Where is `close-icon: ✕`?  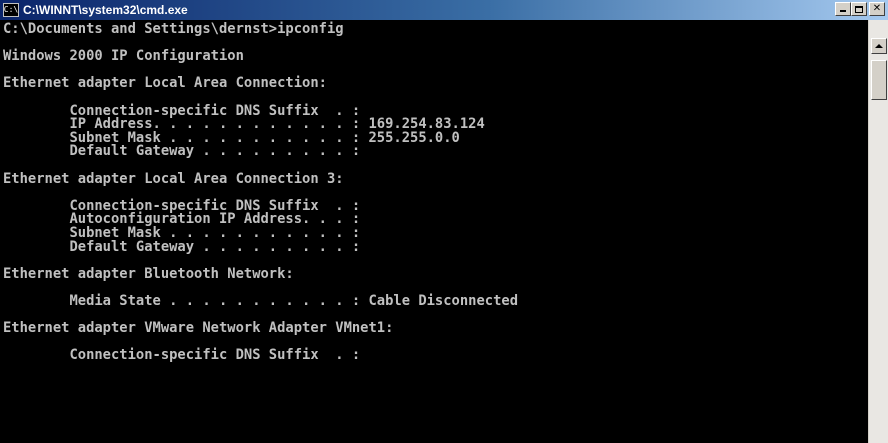
close-icon: ✕ is located at coordinates (877, 8).